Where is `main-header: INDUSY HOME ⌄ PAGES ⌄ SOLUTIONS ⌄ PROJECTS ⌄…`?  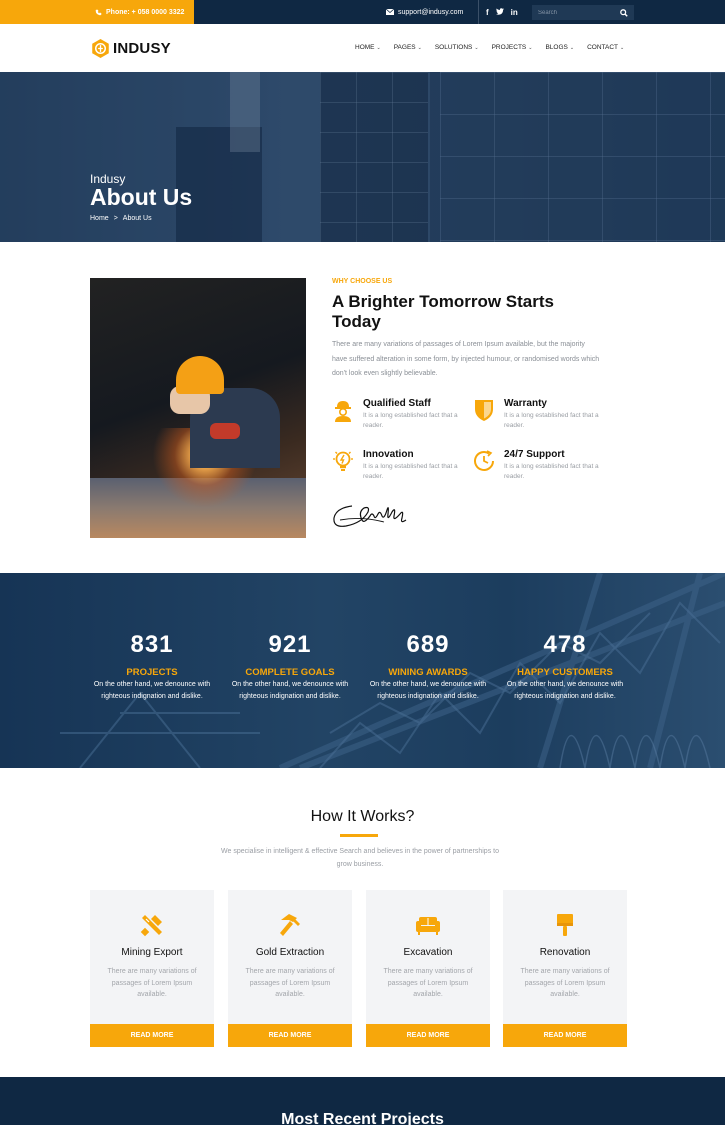 main-header: INDUSY HOME ⌄ PAGES ⌄ SOLUTIONS ⌄ PROJECTS ⌄… is located at coordinates (362, 48).